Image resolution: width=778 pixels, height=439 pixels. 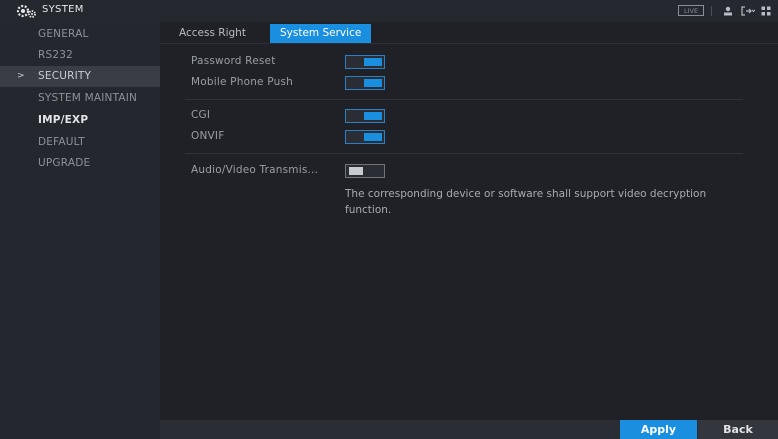 What do you see at coordinates (61, 142) in the screenshot?
I see `sidebar-item-label: DEFAULT` at bounding box center [61, 142].